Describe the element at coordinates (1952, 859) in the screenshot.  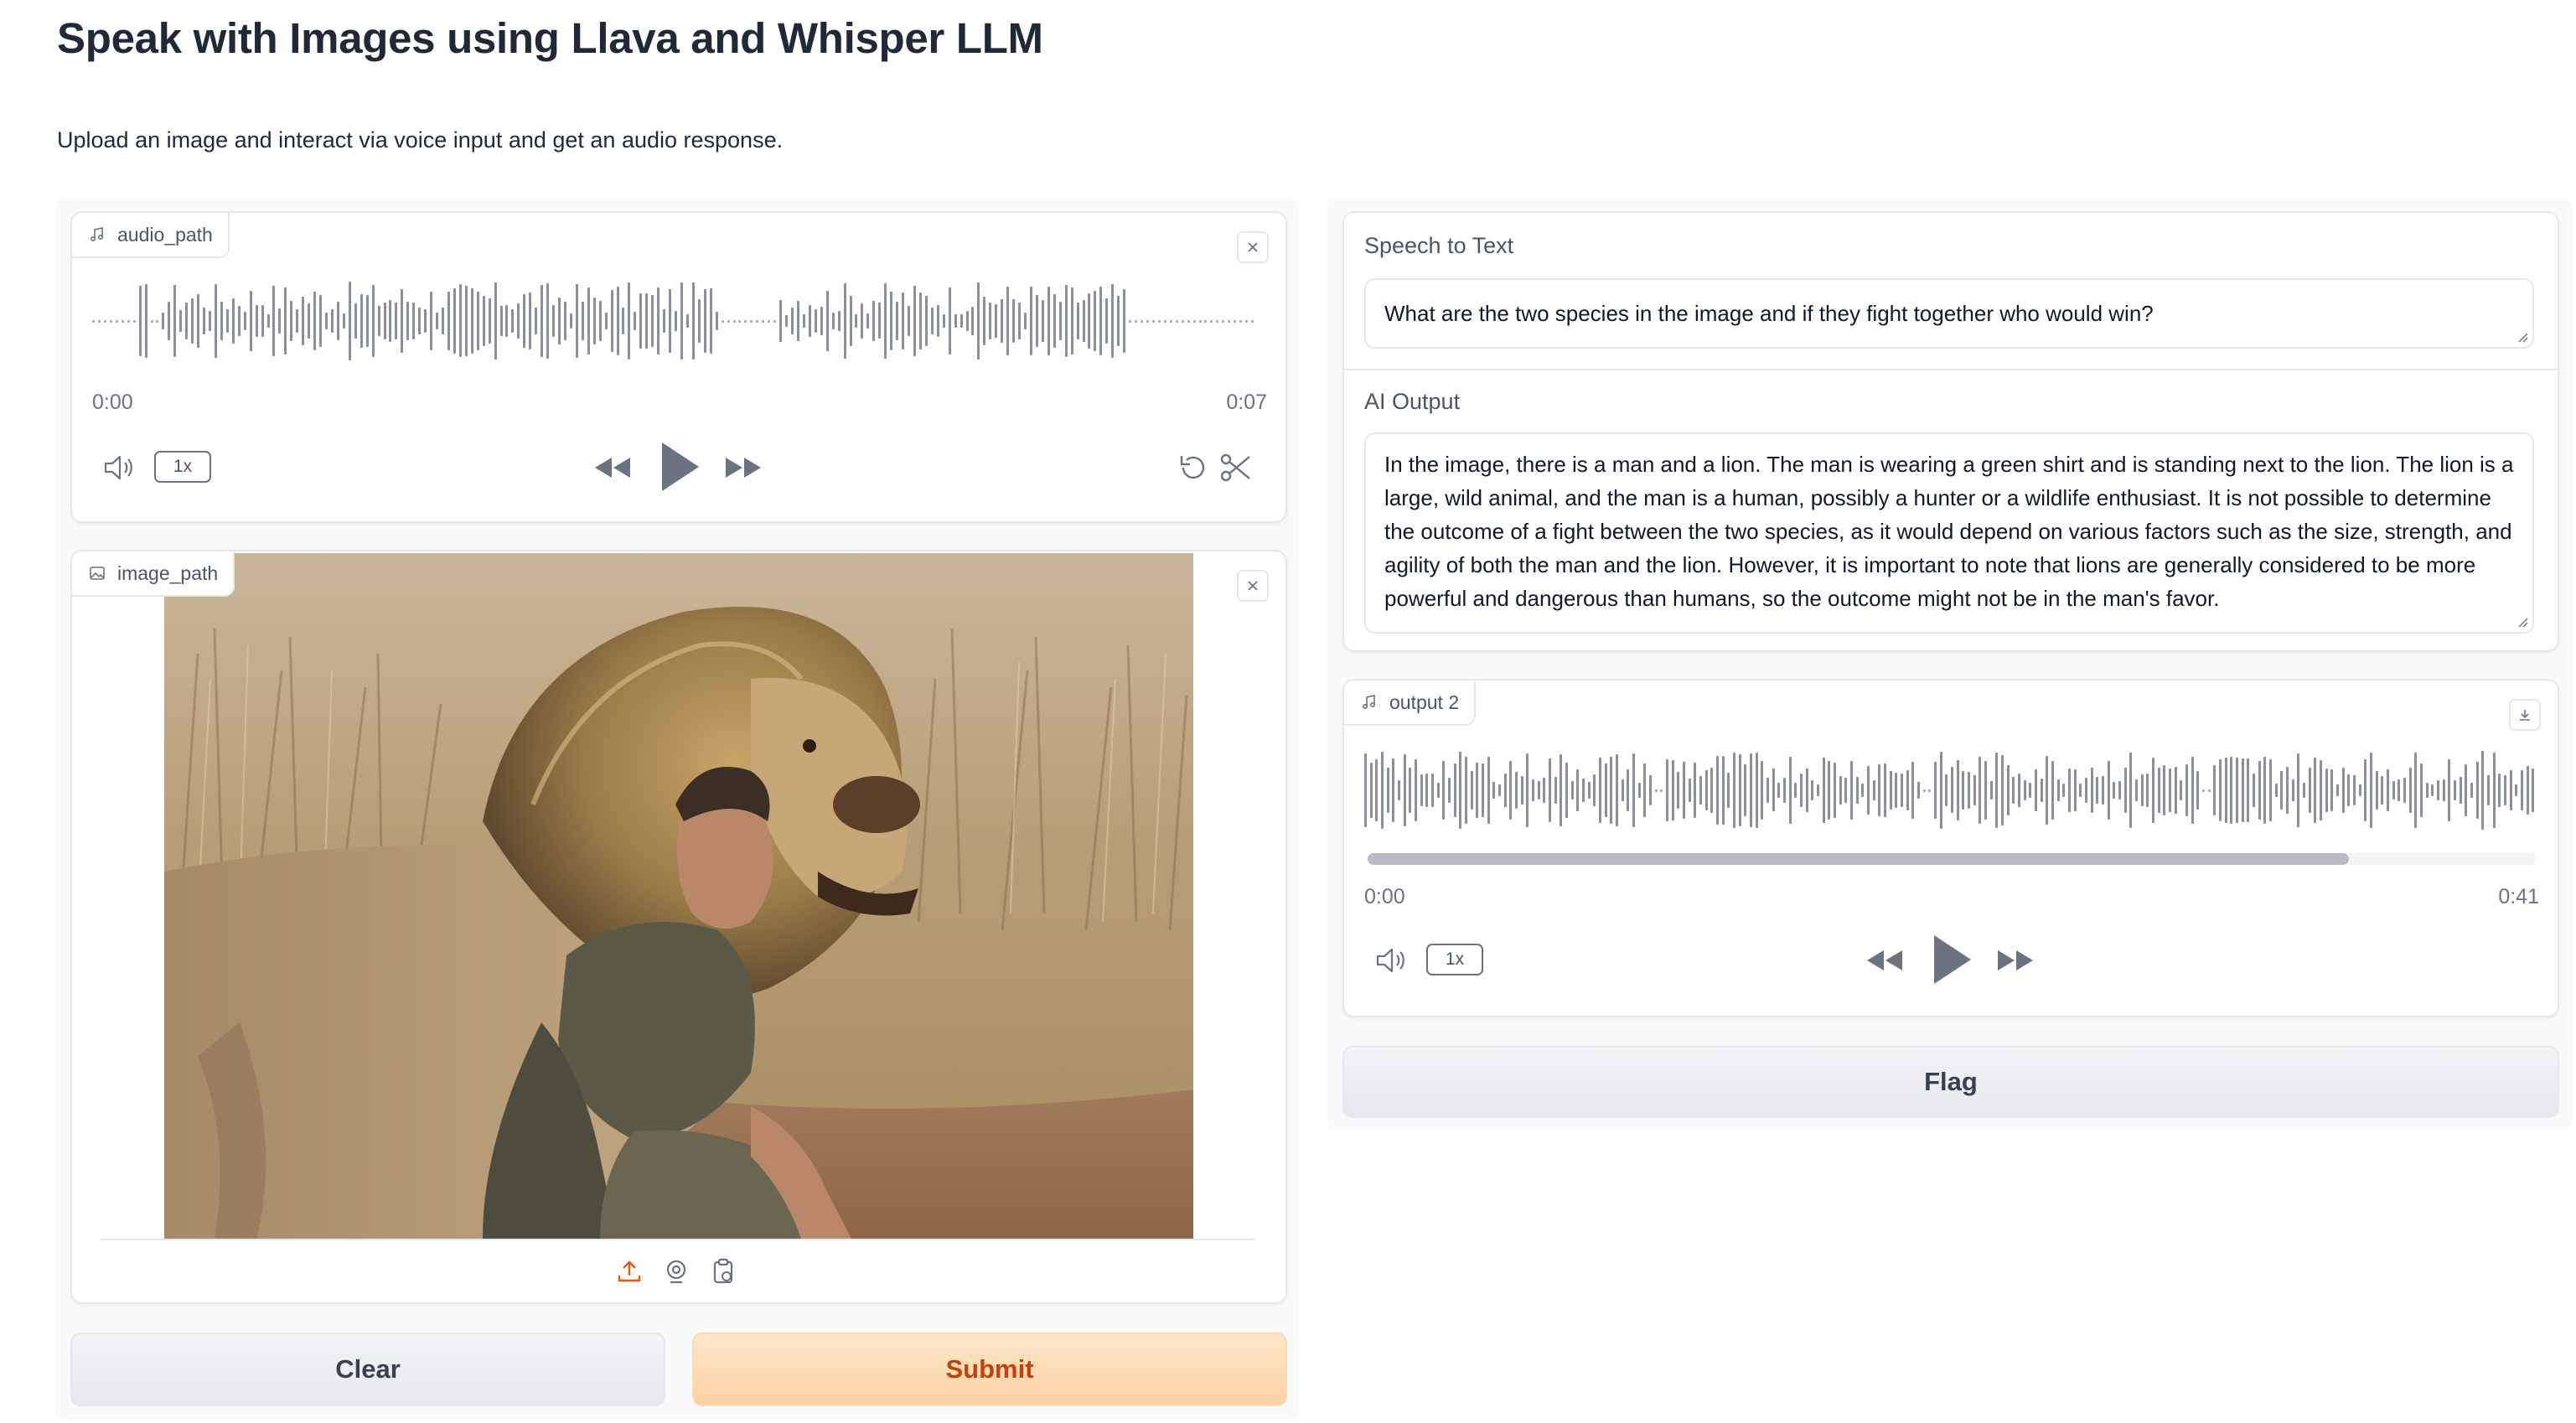
I see `playback-progress-track` at that location.